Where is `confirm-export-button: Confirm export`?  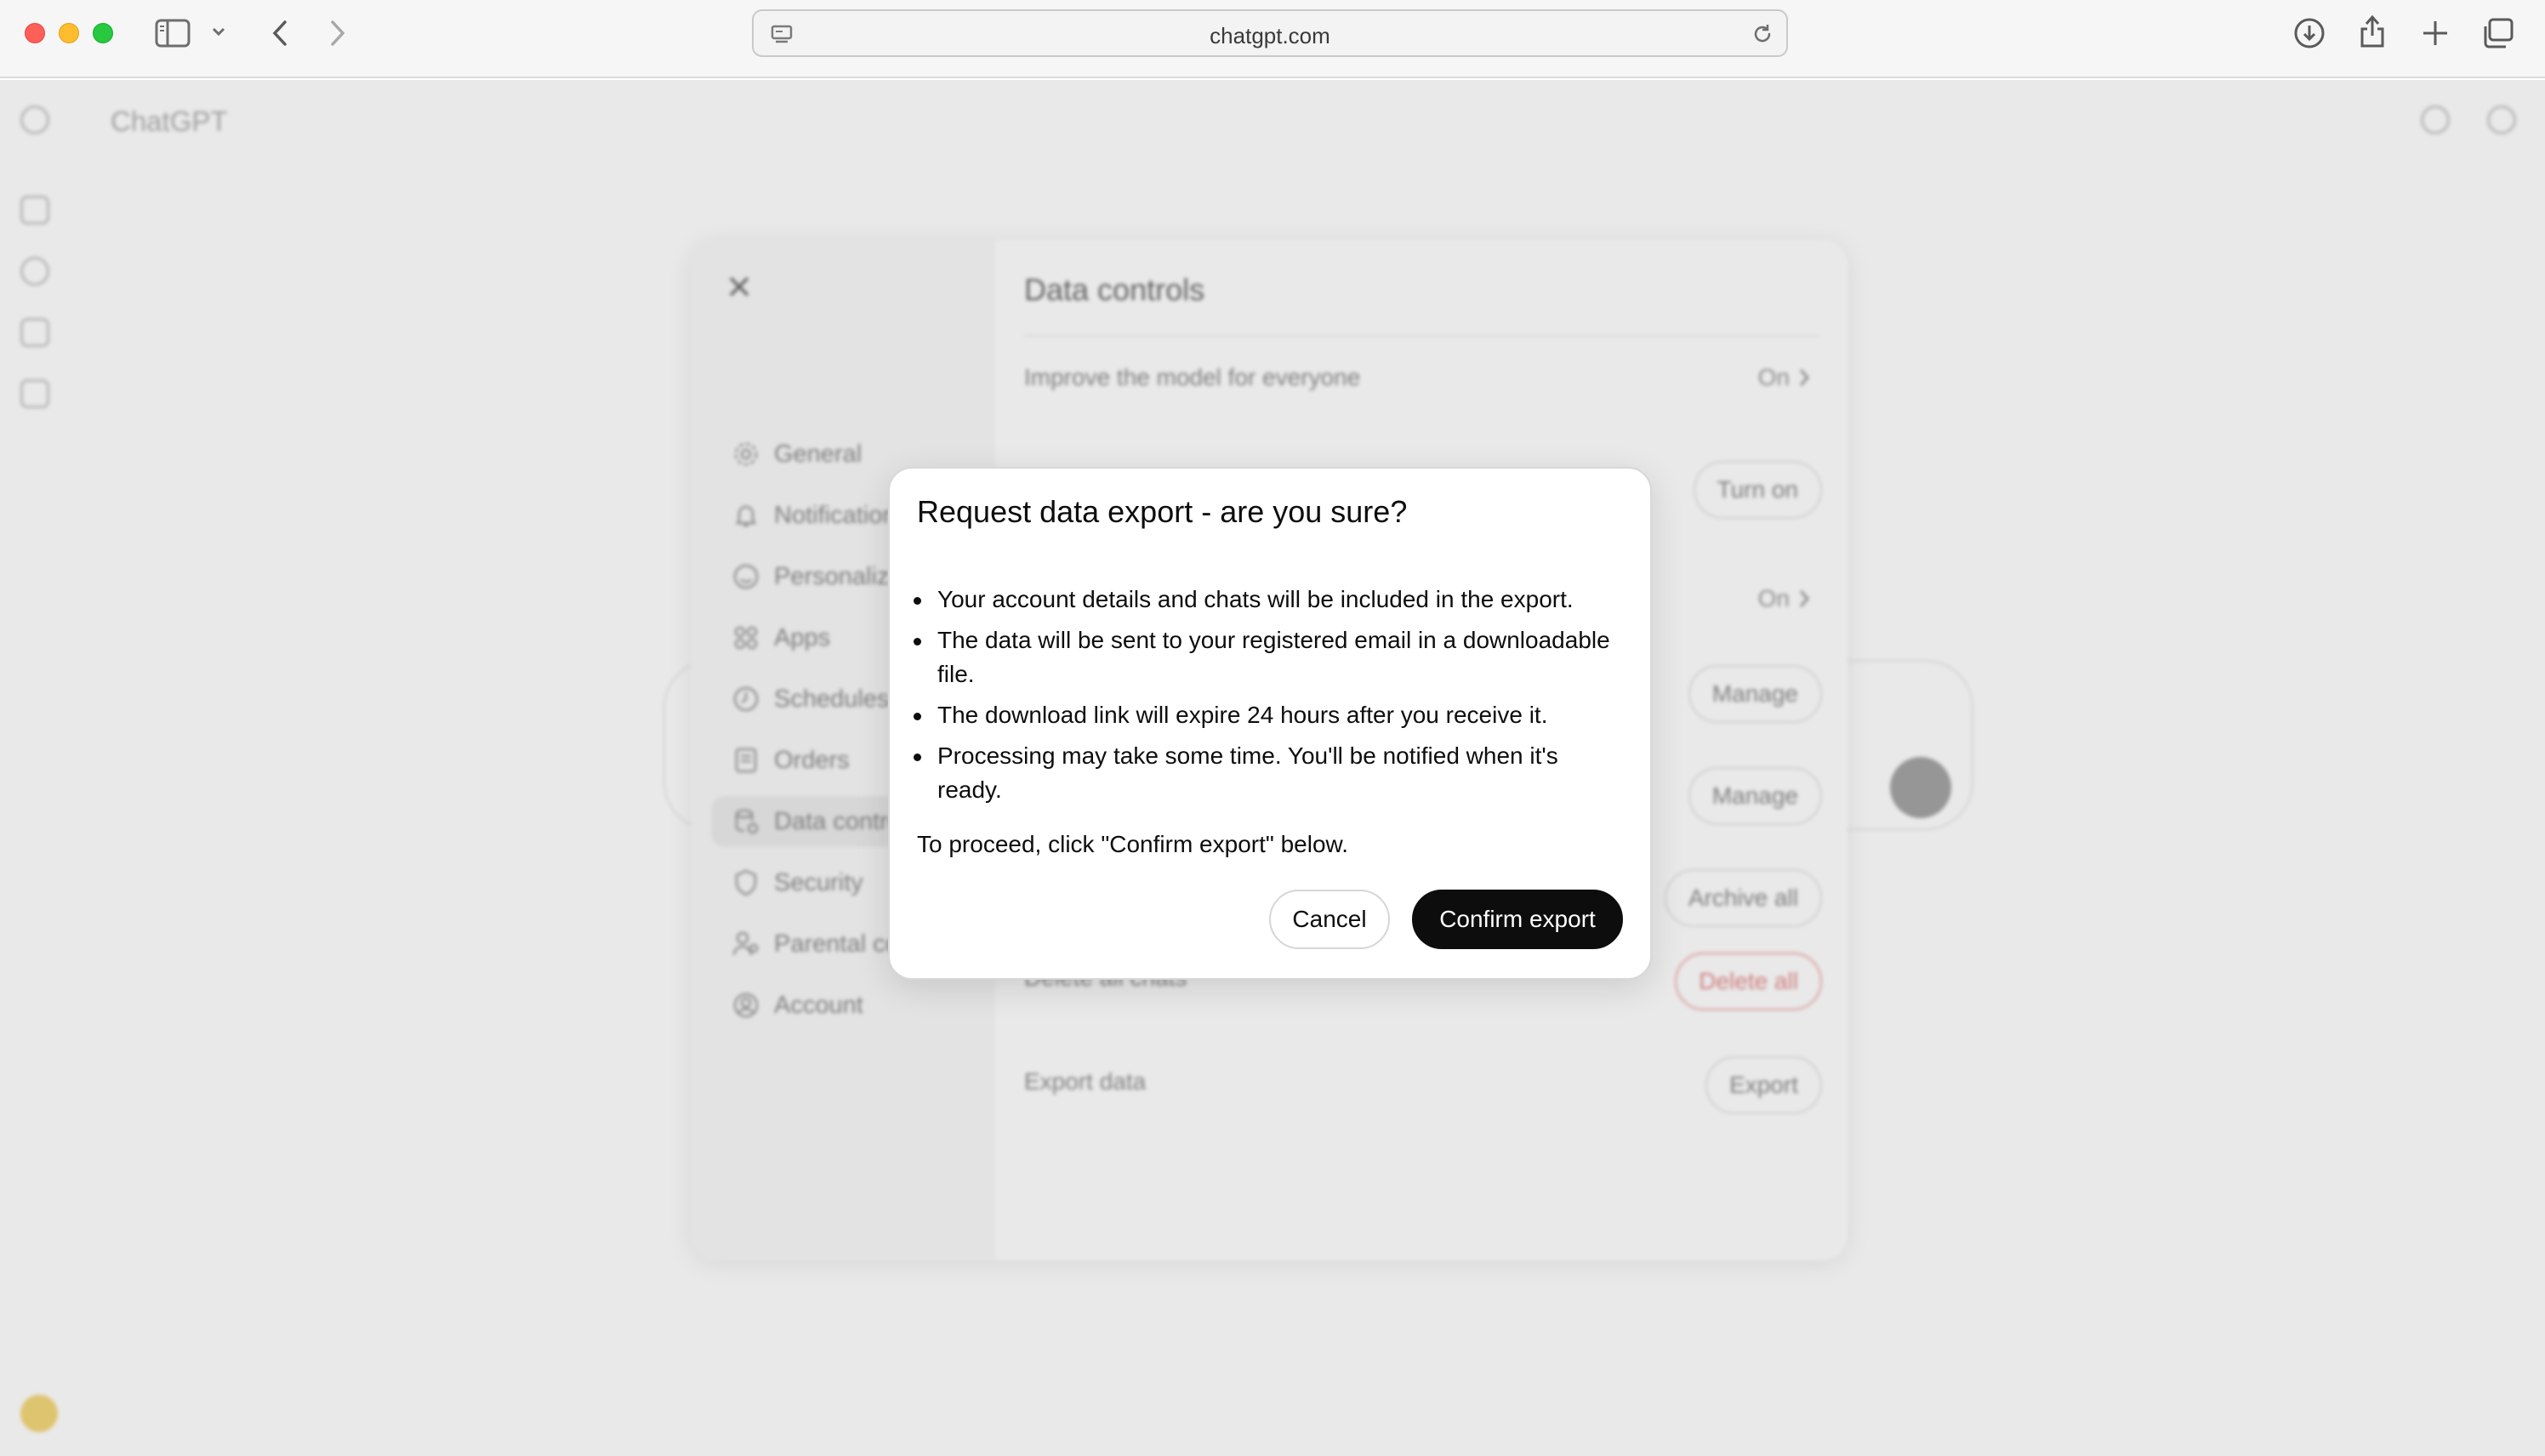 confirm-export-button: Confirm export is located at coordinates (1517, 919).